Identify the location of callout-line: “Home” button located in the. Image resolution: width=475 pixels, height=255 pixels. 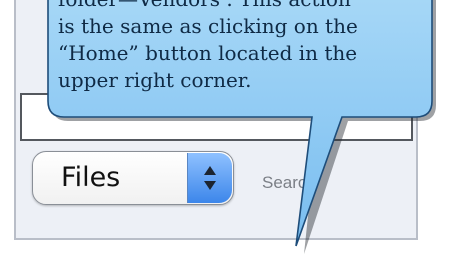
(208, 53).